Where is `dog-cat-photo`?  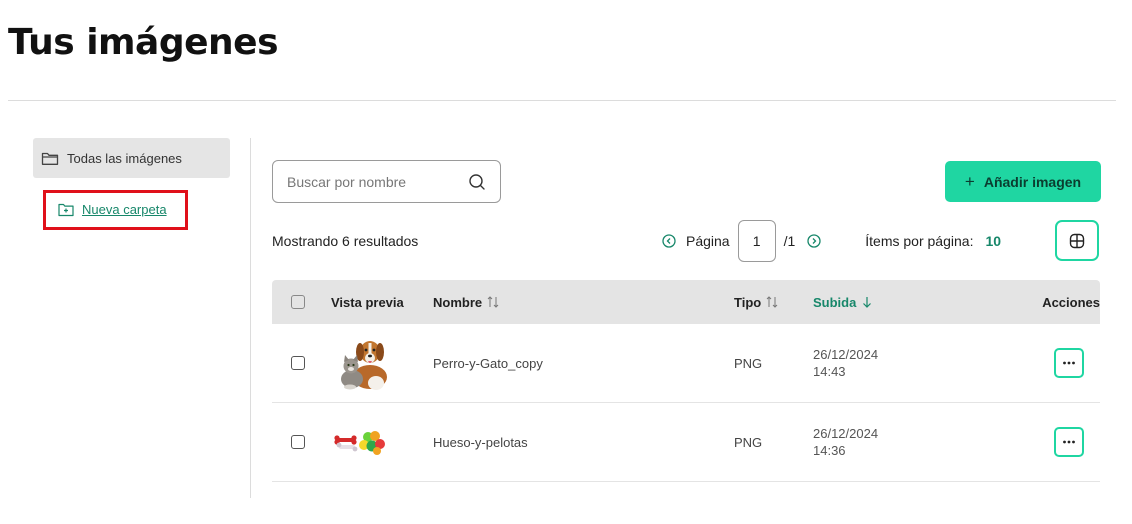 dog-cat-photo is located at coordinates (365, 363).